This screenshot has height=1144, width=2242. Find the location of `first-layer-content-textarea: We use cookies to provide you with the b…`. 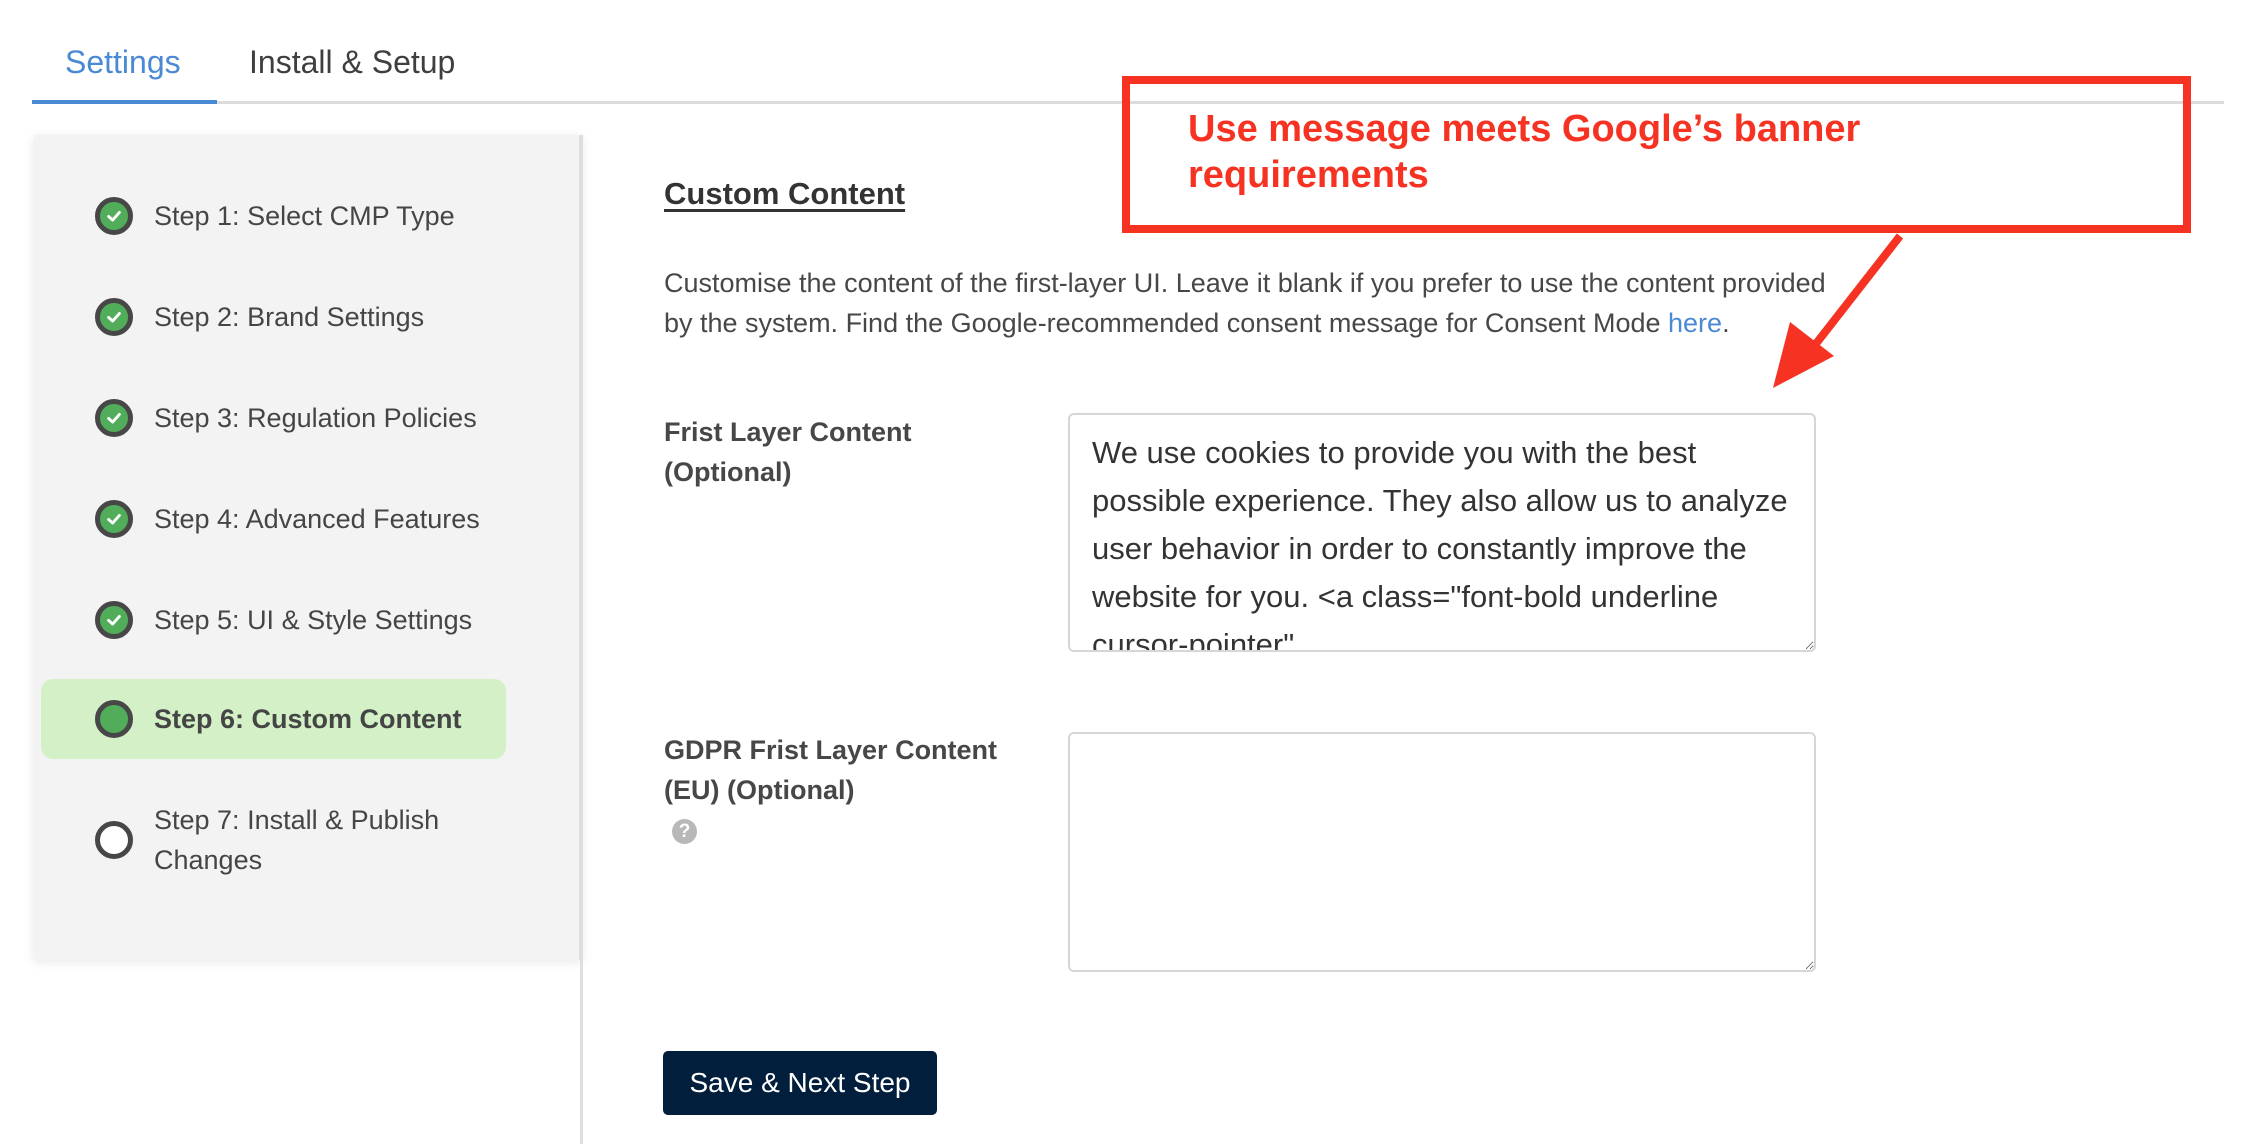

first-layer-content-textarea: We use cookies to provide you with the b… is located at coordinates (1442, 532).